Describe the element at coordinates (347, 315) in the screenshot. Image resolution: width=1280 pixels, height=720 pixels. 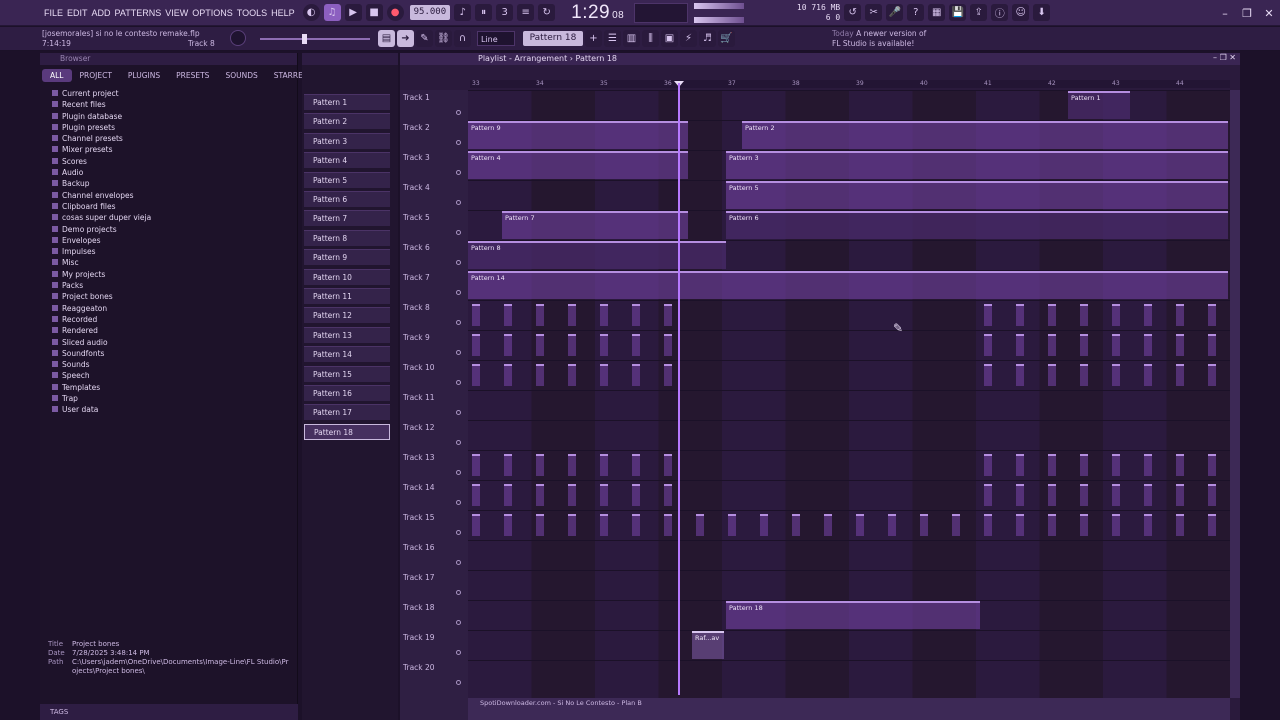
I see `pattern-item: Pattern 12` at that location.